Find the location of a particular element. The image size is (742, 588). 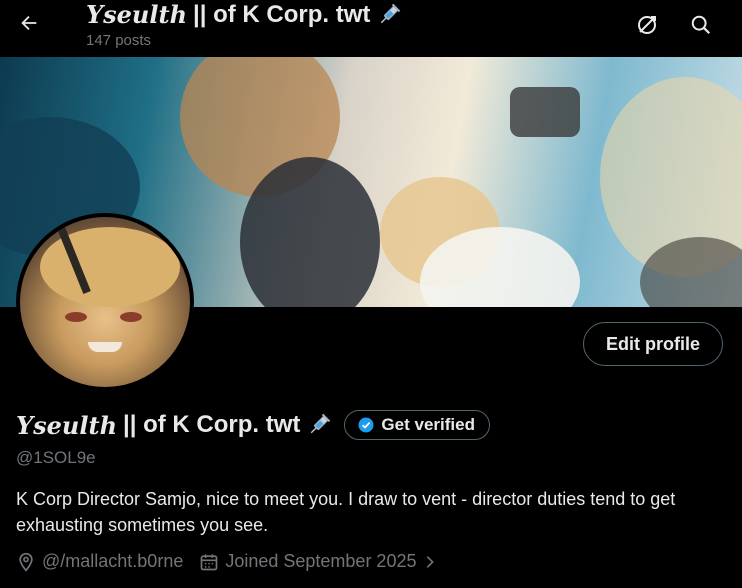

profile-name-rest: || of K Corp. twt is located at coordinates (212, 424).